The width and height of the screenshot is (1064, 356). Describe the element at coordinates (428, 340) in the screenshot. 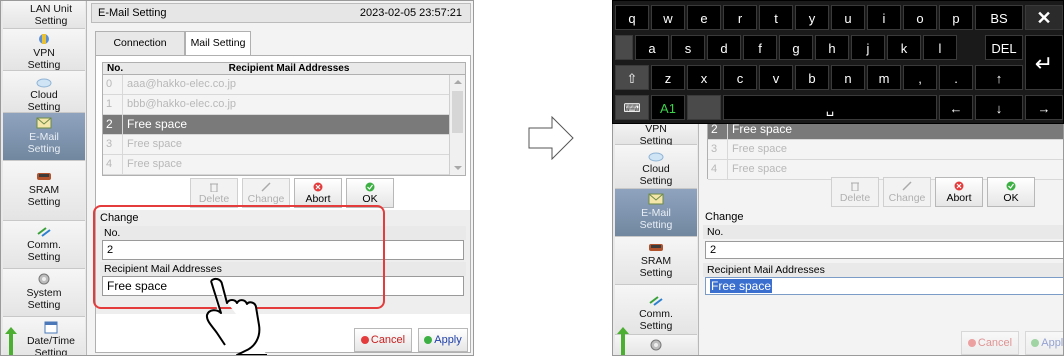

I see `apply-icon` at that location.